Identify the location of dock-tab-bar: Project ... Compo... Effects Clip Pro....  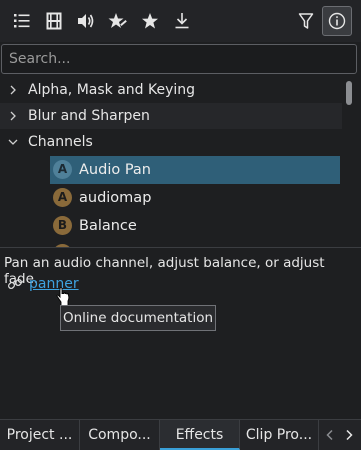
(180, 434).